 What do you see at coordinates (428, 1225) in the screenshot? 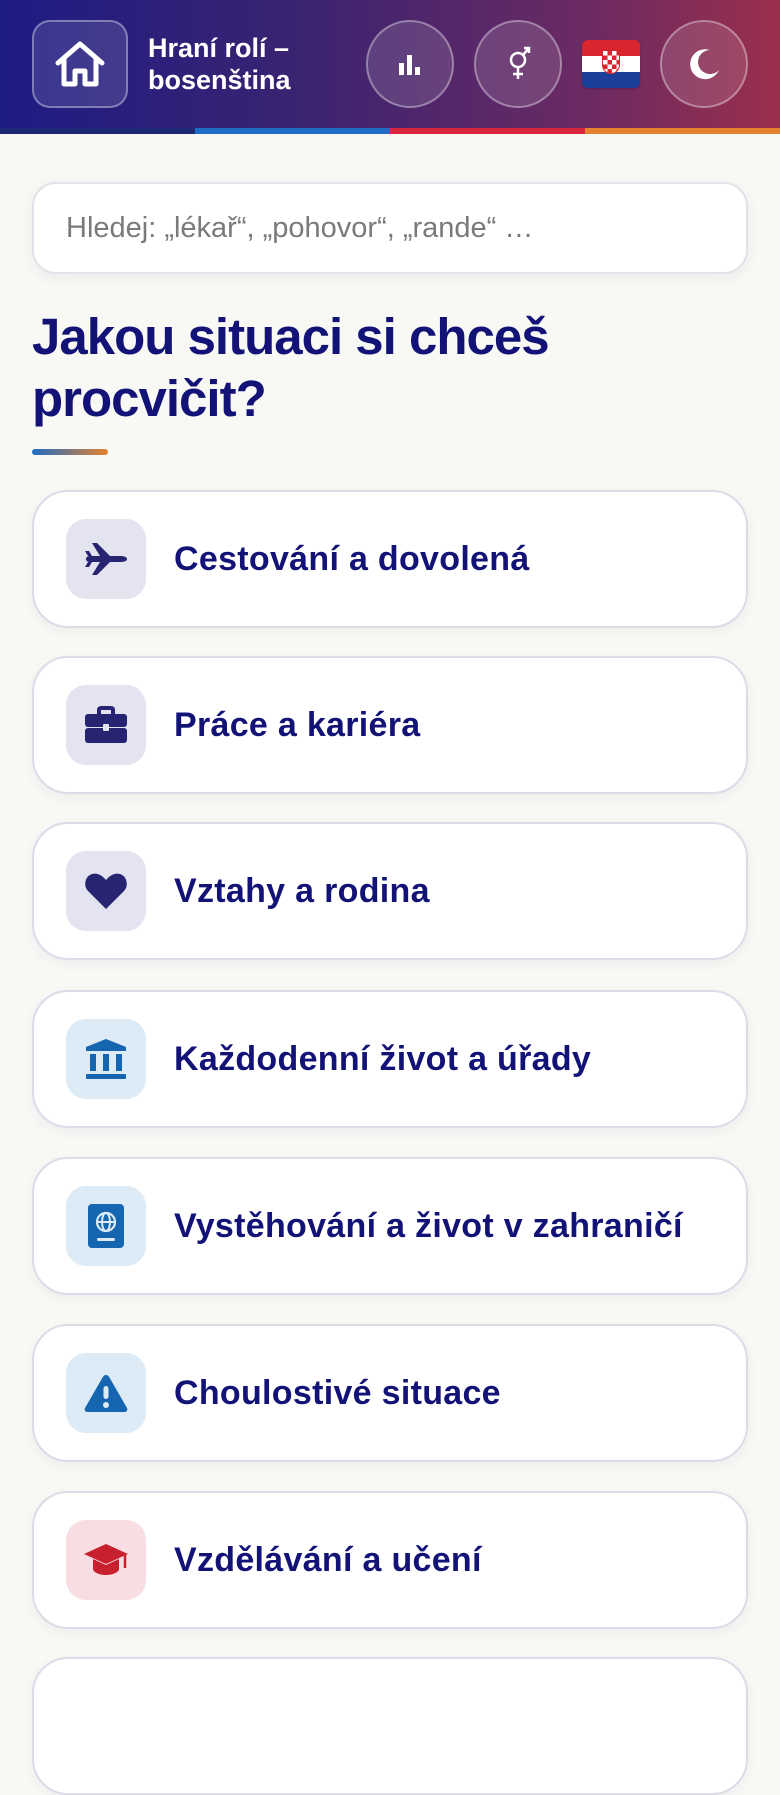
I see `category-label: Vystěhování a život v zahraničí` at bounding box center [428, 1225].